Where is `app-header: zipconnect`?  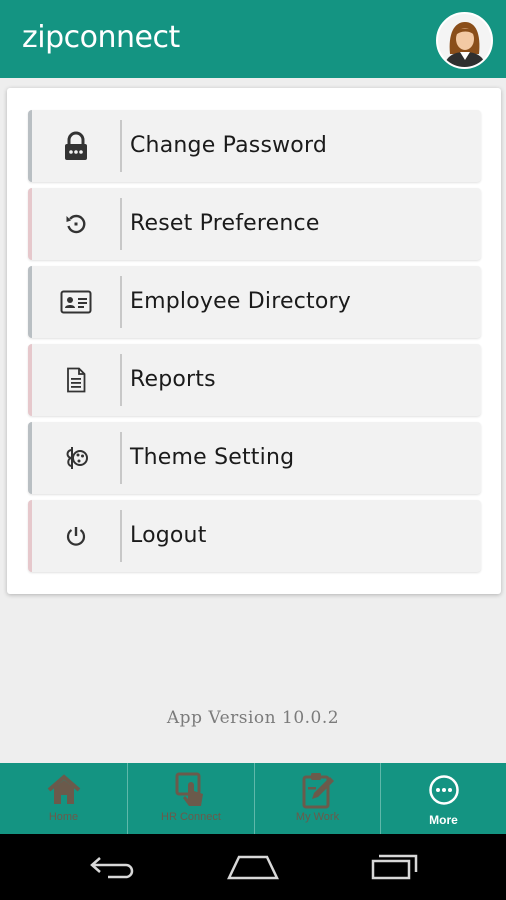
app-header: zipconnect is located at coordinates (253, 39).